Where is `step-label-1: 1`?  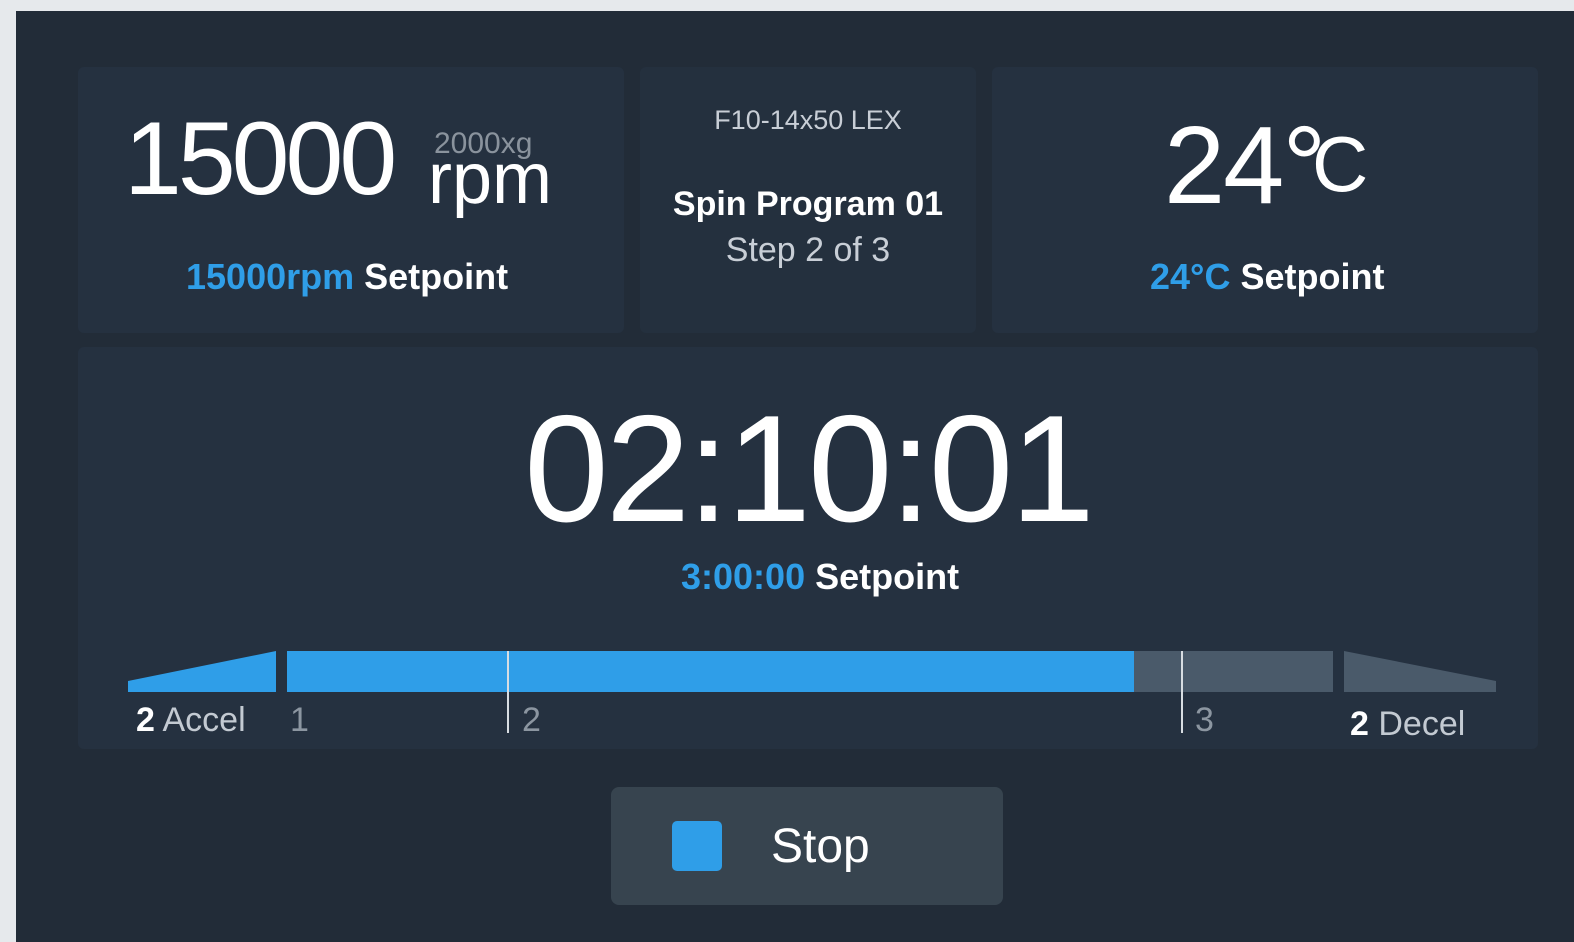
step-label-1: 1 is located at coordinates (299, 720).